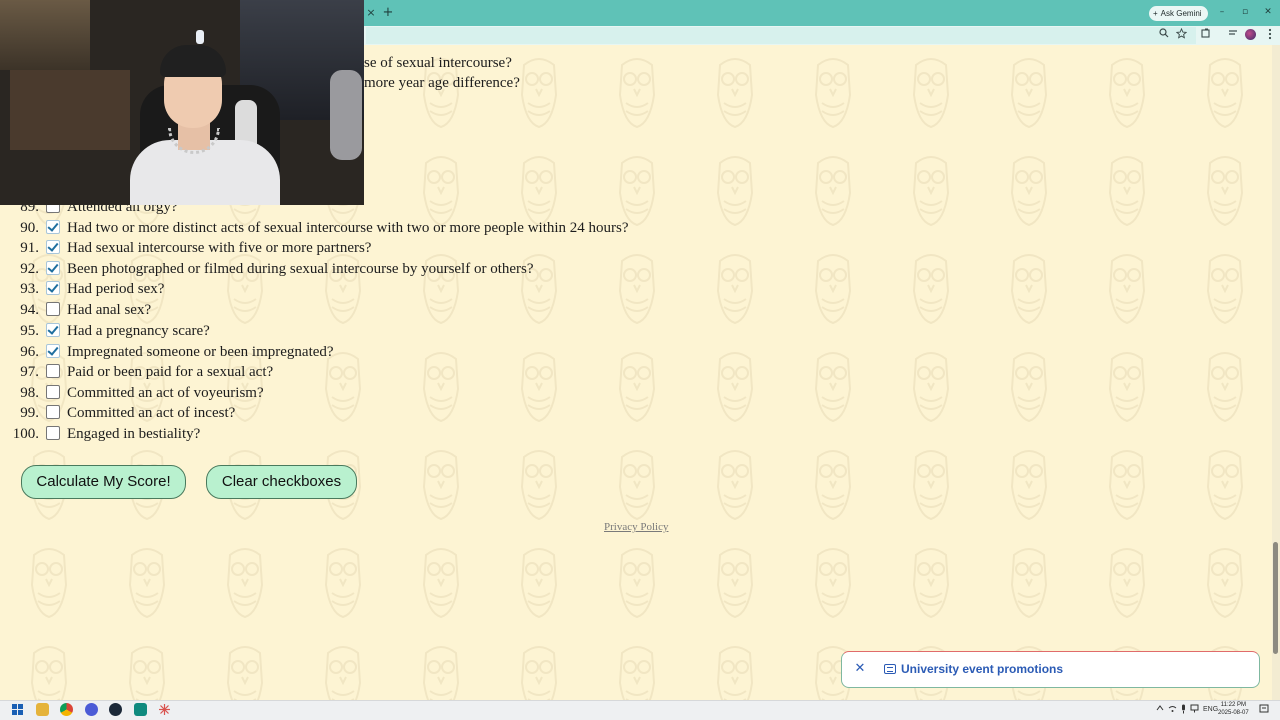 The width and height of the screenshot is (1280, 720). What do you see at coordinates (640, 710) in the screenshot?
I see `taskbar` at bounding box center [640, 710].